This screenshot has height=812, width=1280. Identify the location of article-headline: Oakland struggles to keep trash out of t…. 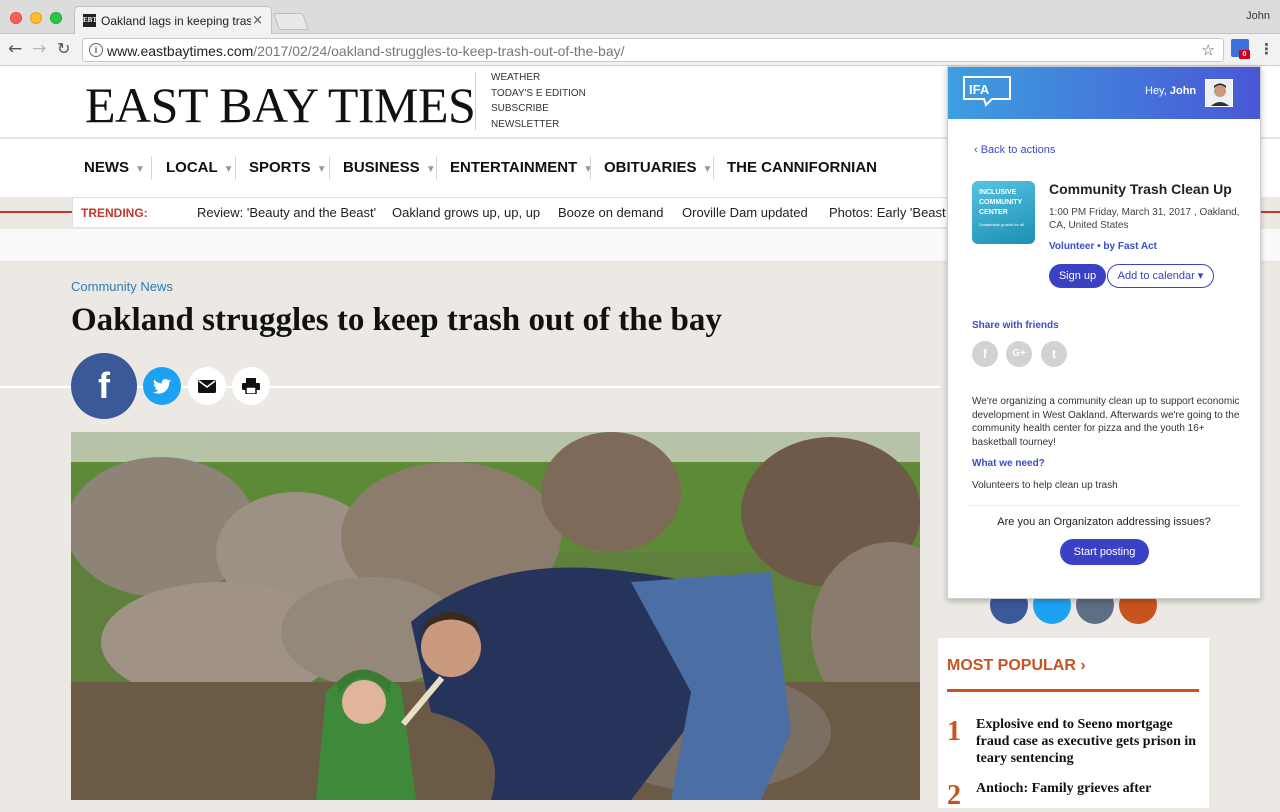
(396, 320).